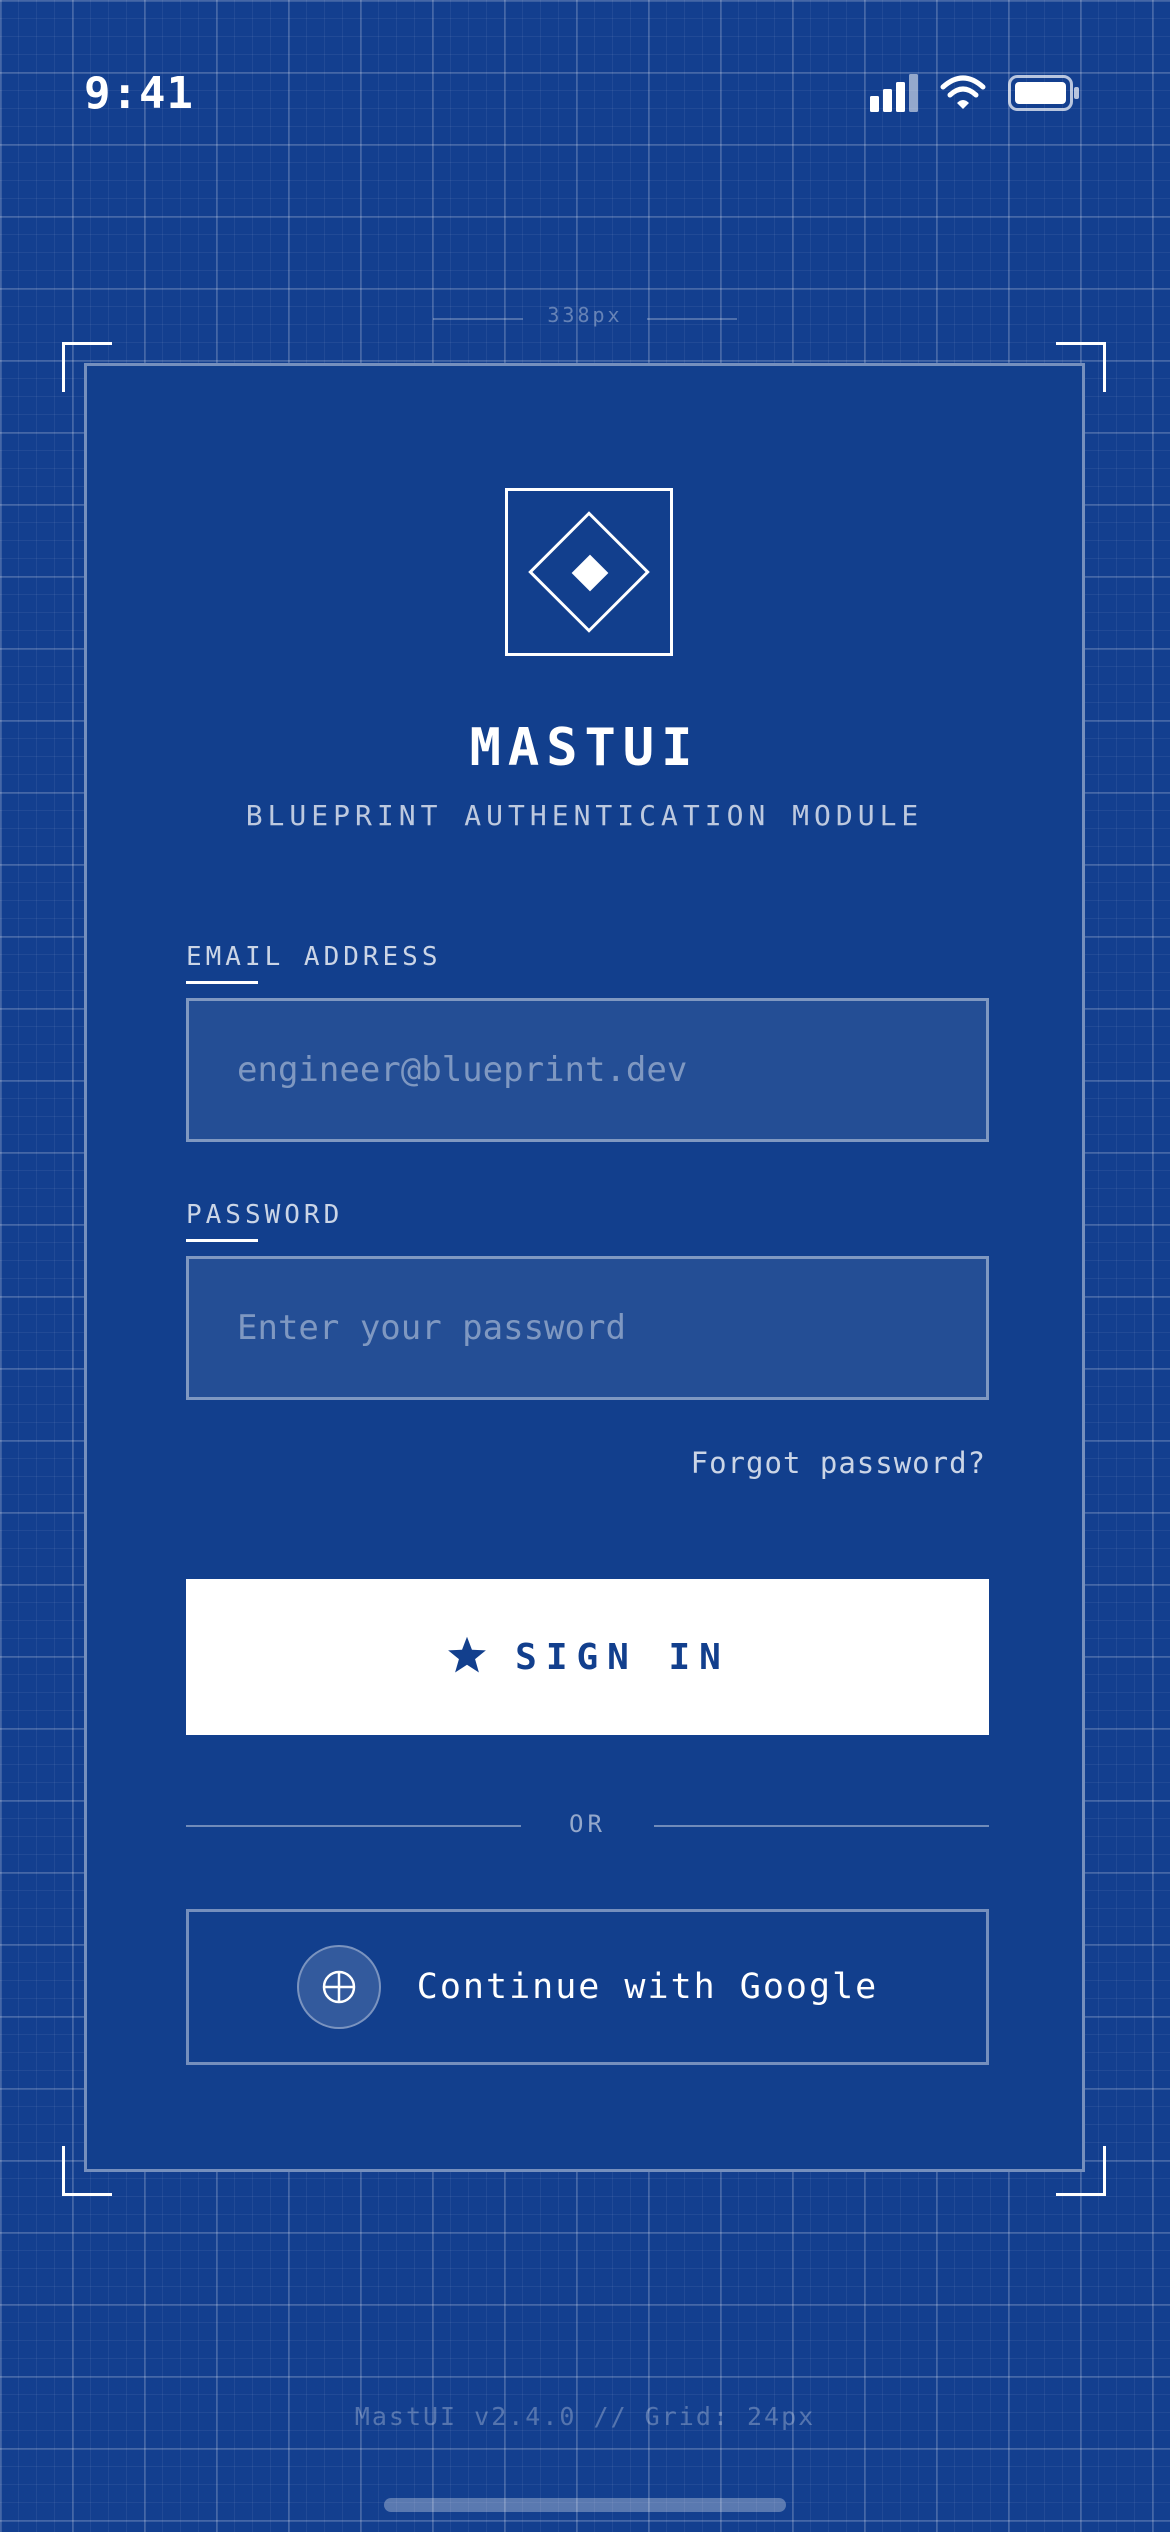  Describe the element at coordinates (647, 1987) in the screenshot. I see `google-sign-in-label: Continue with Google` at that location.